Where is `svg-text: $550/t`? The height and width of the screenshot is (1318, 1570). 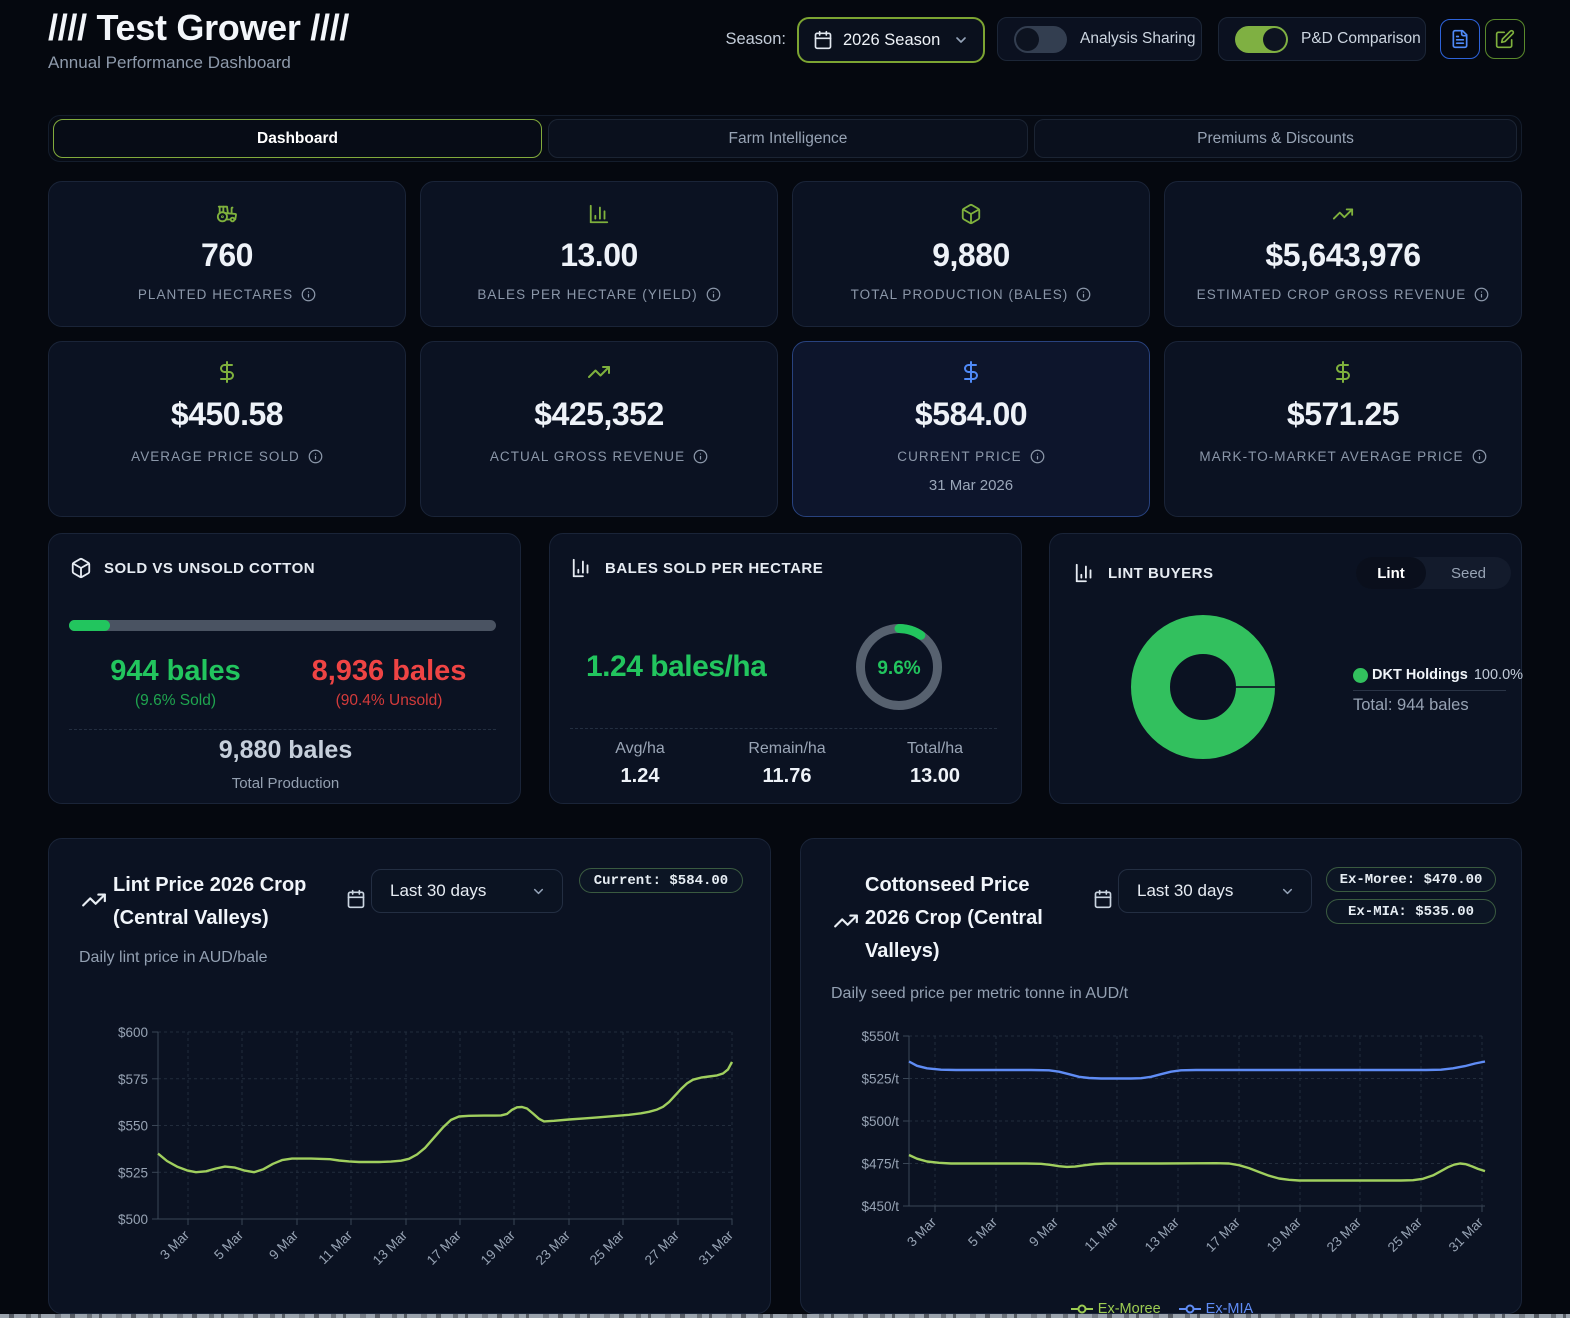
svg-text: $550/t is located at coordinates (880, 1036).